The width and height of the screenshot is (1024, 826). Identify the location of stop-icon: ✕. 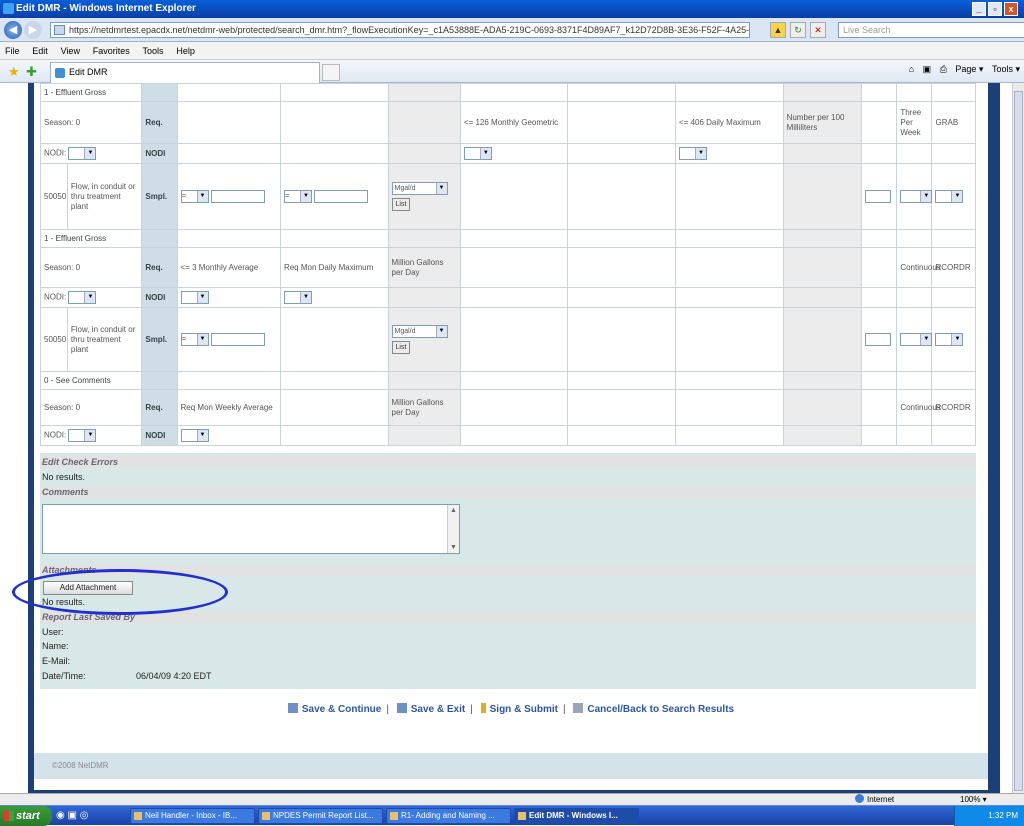
(818, 30).